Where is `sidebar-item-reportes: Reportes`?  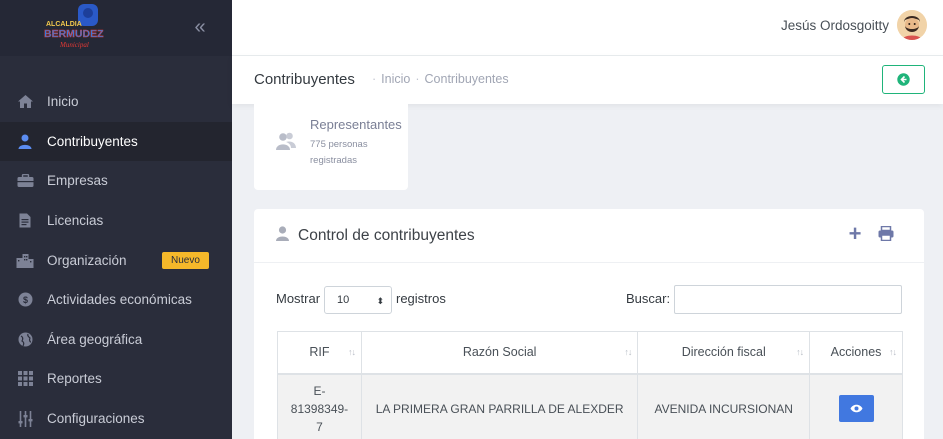 sidebar-item-reportes: Reportes is located at coordinates (116, 379).